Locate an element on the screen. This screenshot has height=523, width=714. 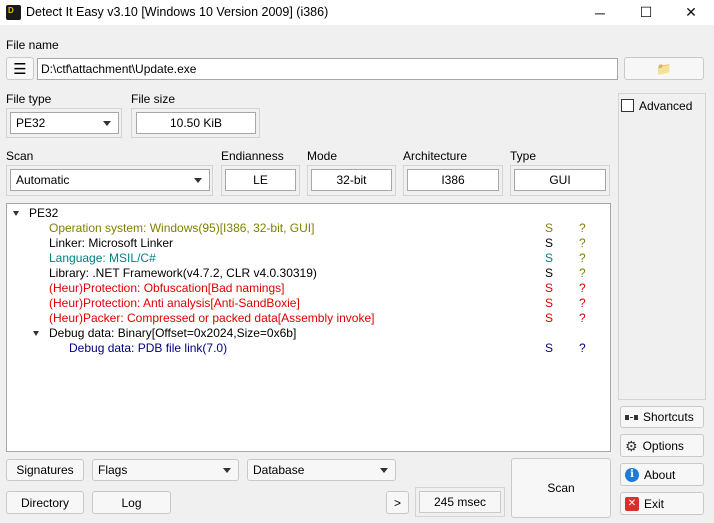
app-icon: D is located at coordinates (13, 12).